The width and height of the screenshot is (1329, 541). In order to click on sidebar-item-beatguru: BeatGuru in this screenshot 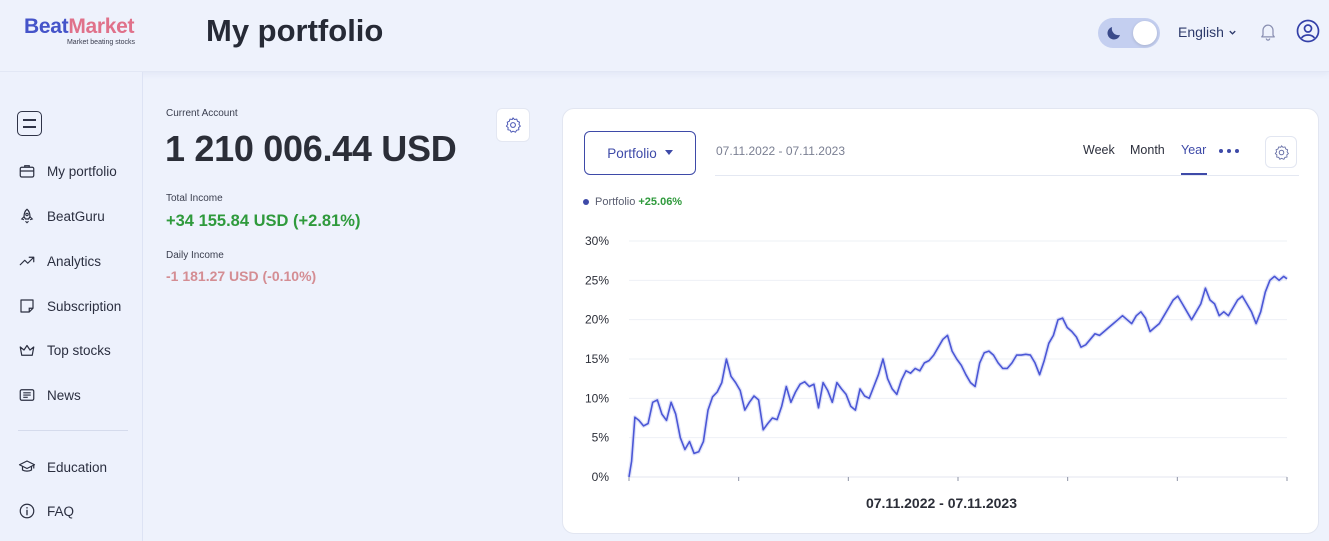, I will do `click(61, 216)`.